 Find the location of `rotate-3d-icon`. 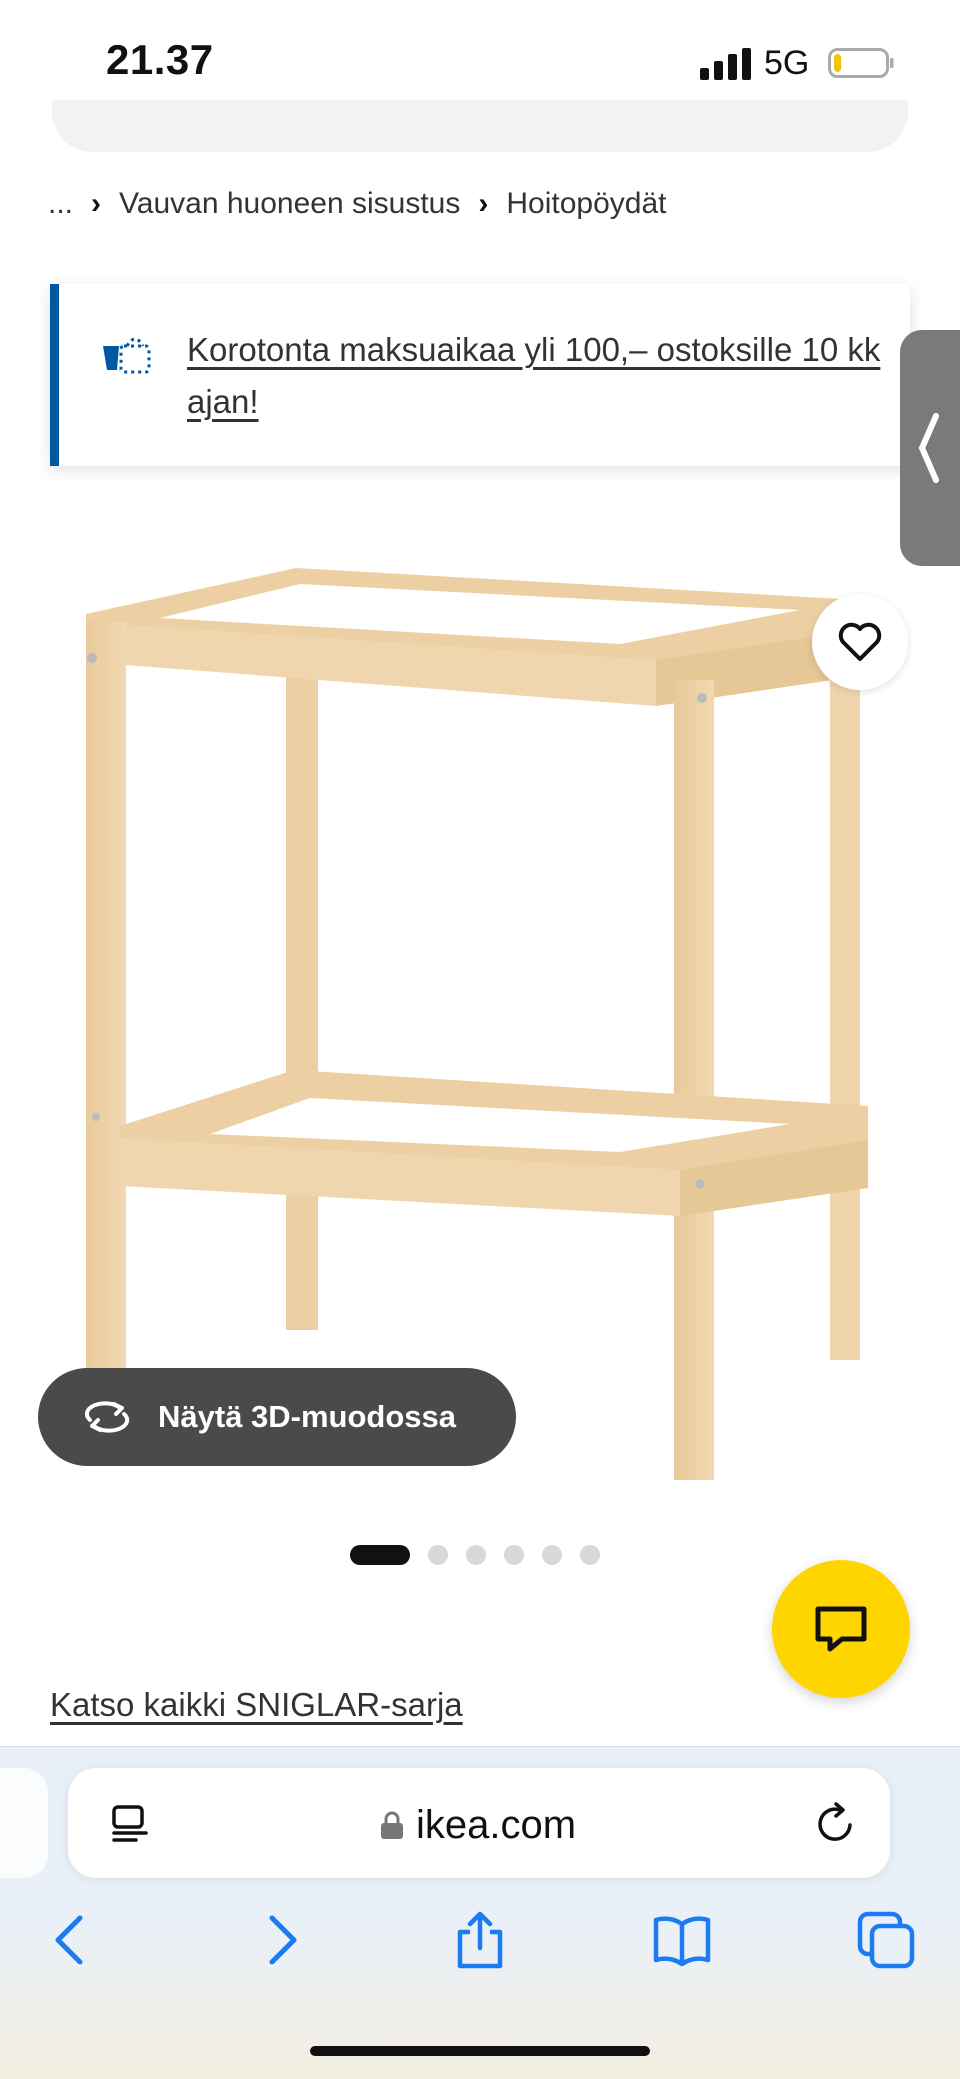

rotate-3d-icon is located at coordinates (107, 1417).